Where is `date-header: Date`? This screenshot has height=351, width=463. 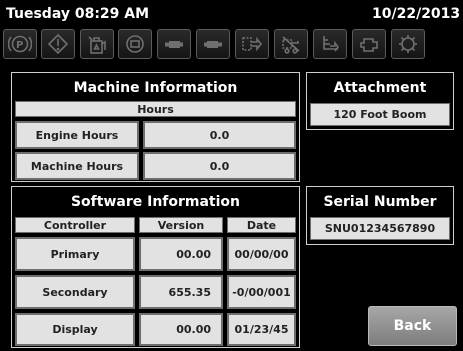
date-header: Date is located at coordinates (261, 225).